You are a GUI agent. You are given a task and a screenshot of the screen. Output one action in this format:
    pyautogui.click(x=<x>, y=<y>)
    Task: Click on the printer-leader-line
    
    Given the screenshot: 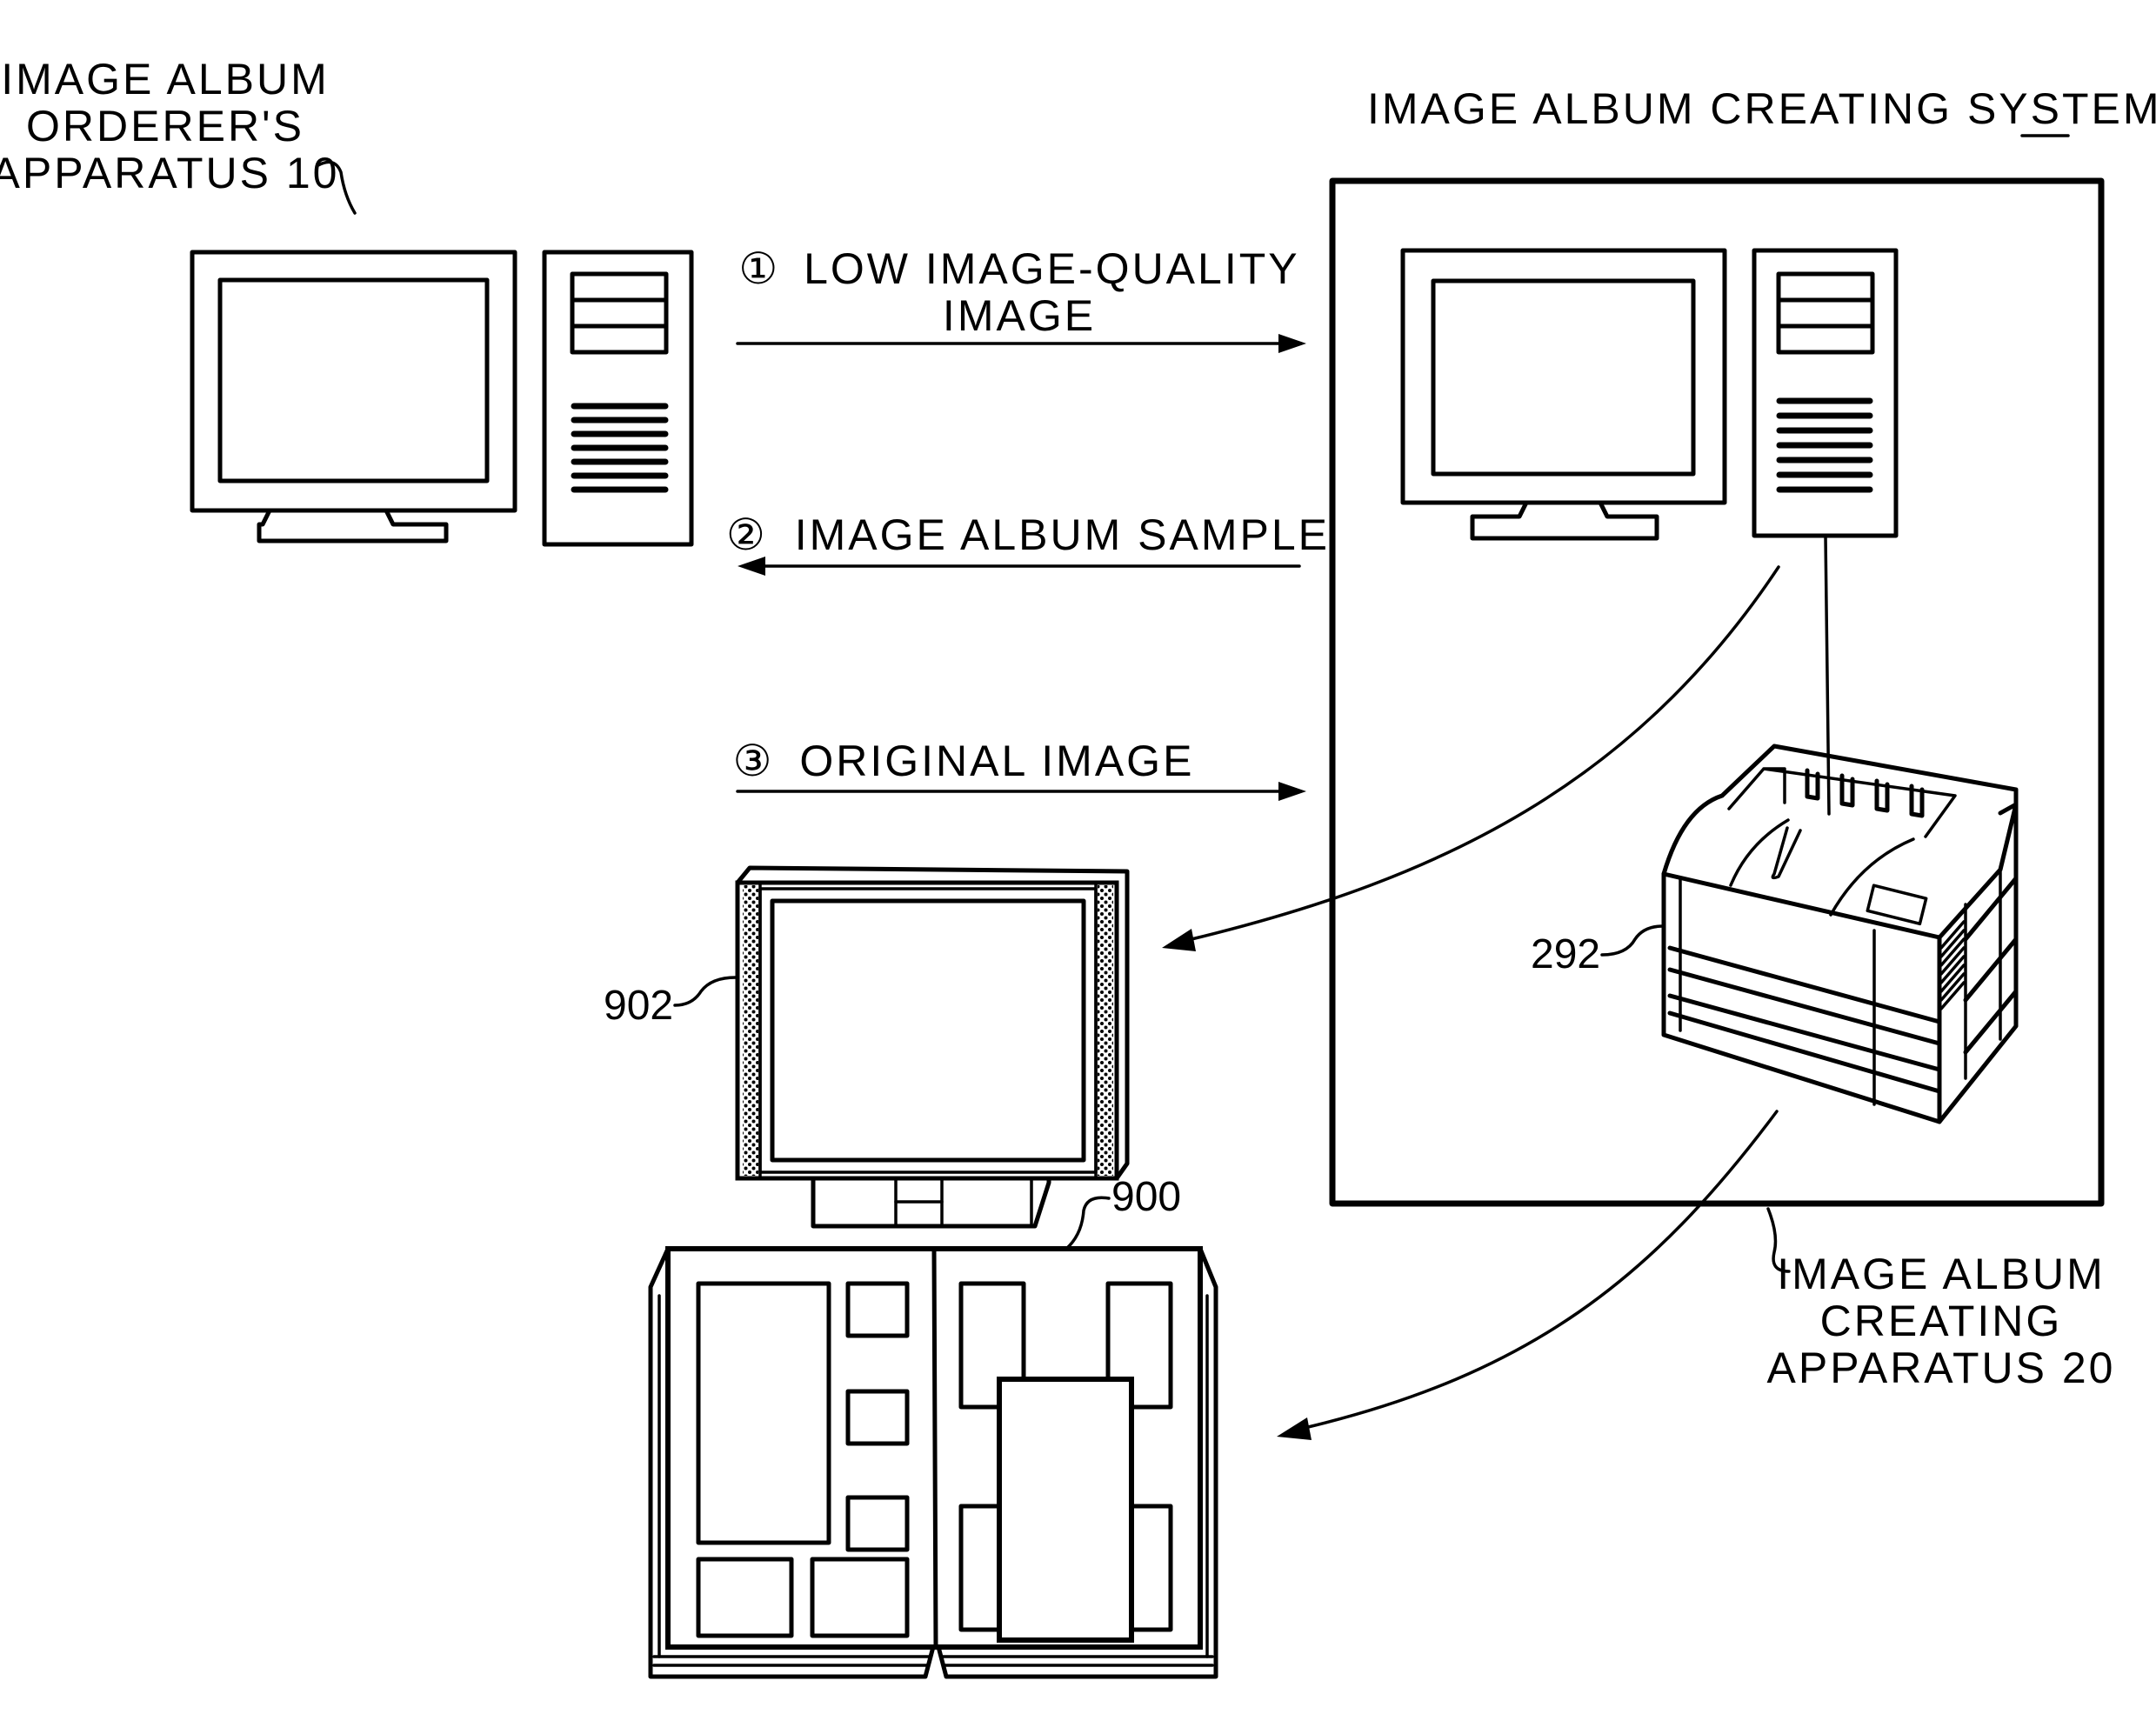 What is the action you would take?
    pyautogui.click(x=1632, y=940)
    